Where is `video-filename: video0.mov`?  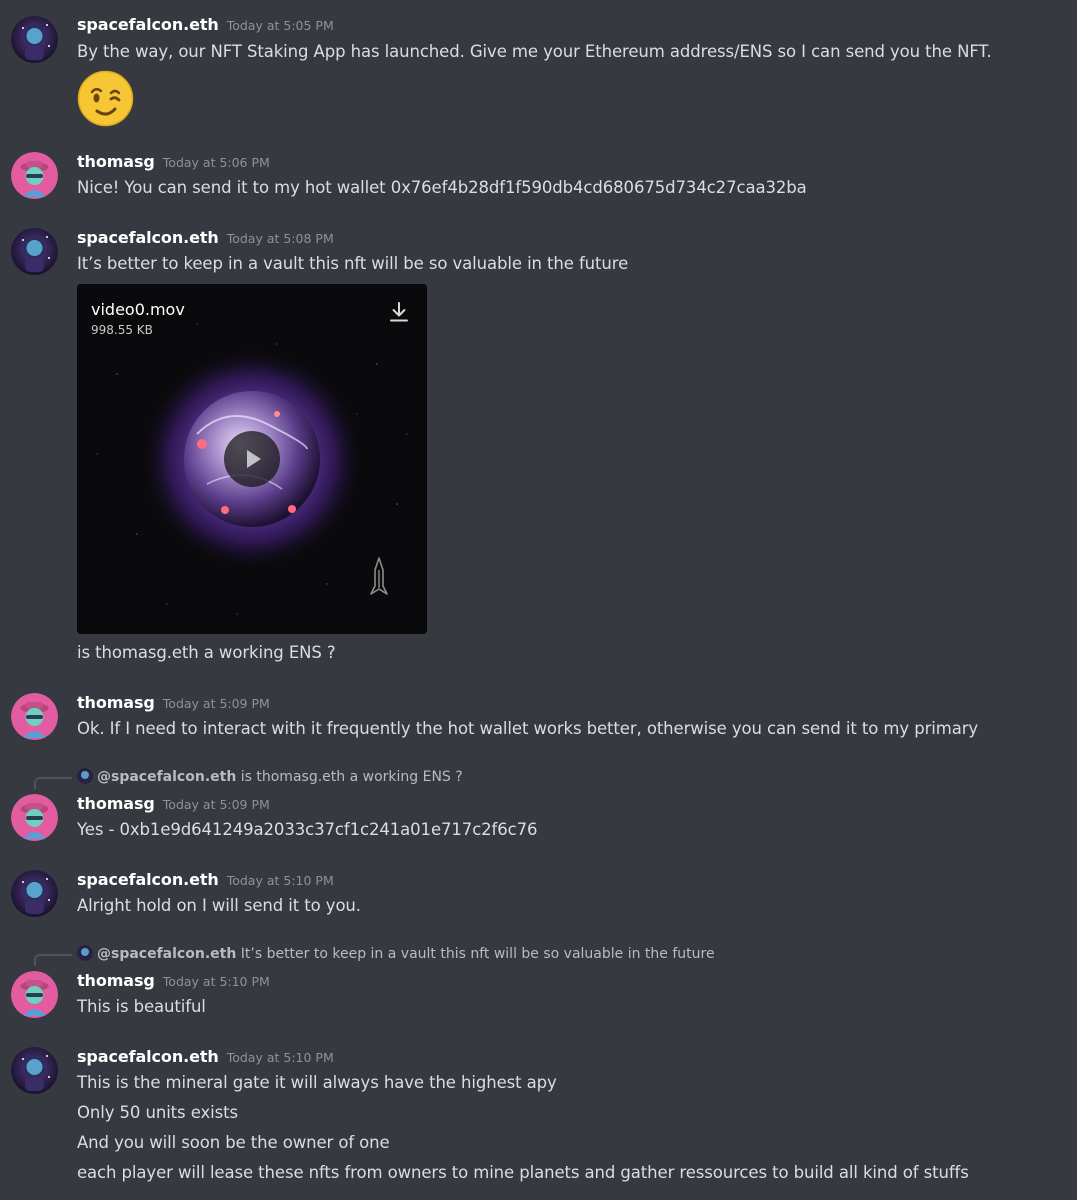
video-filename: video0.mov is located at coordinates (138, 309).